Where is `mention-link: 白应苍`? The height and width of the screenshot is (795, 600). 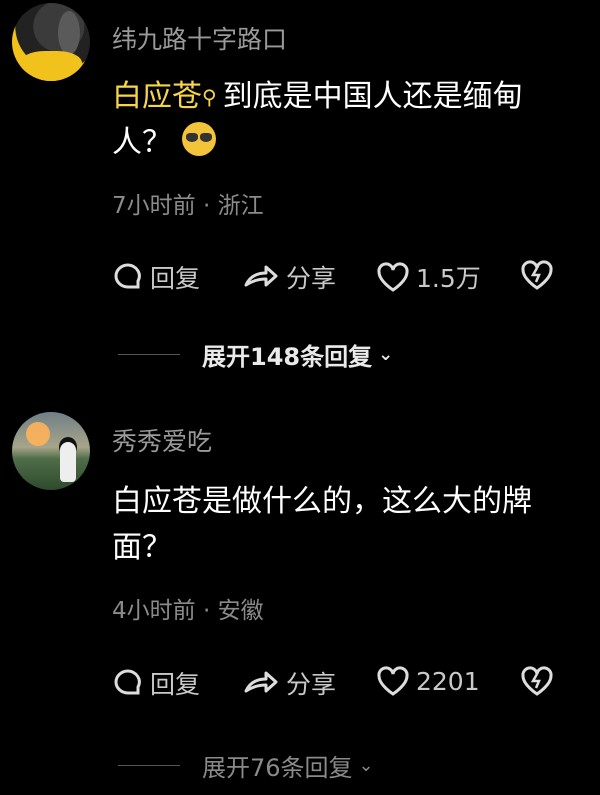 mention-link: 白应苍 is located at coordinates (157, 96).